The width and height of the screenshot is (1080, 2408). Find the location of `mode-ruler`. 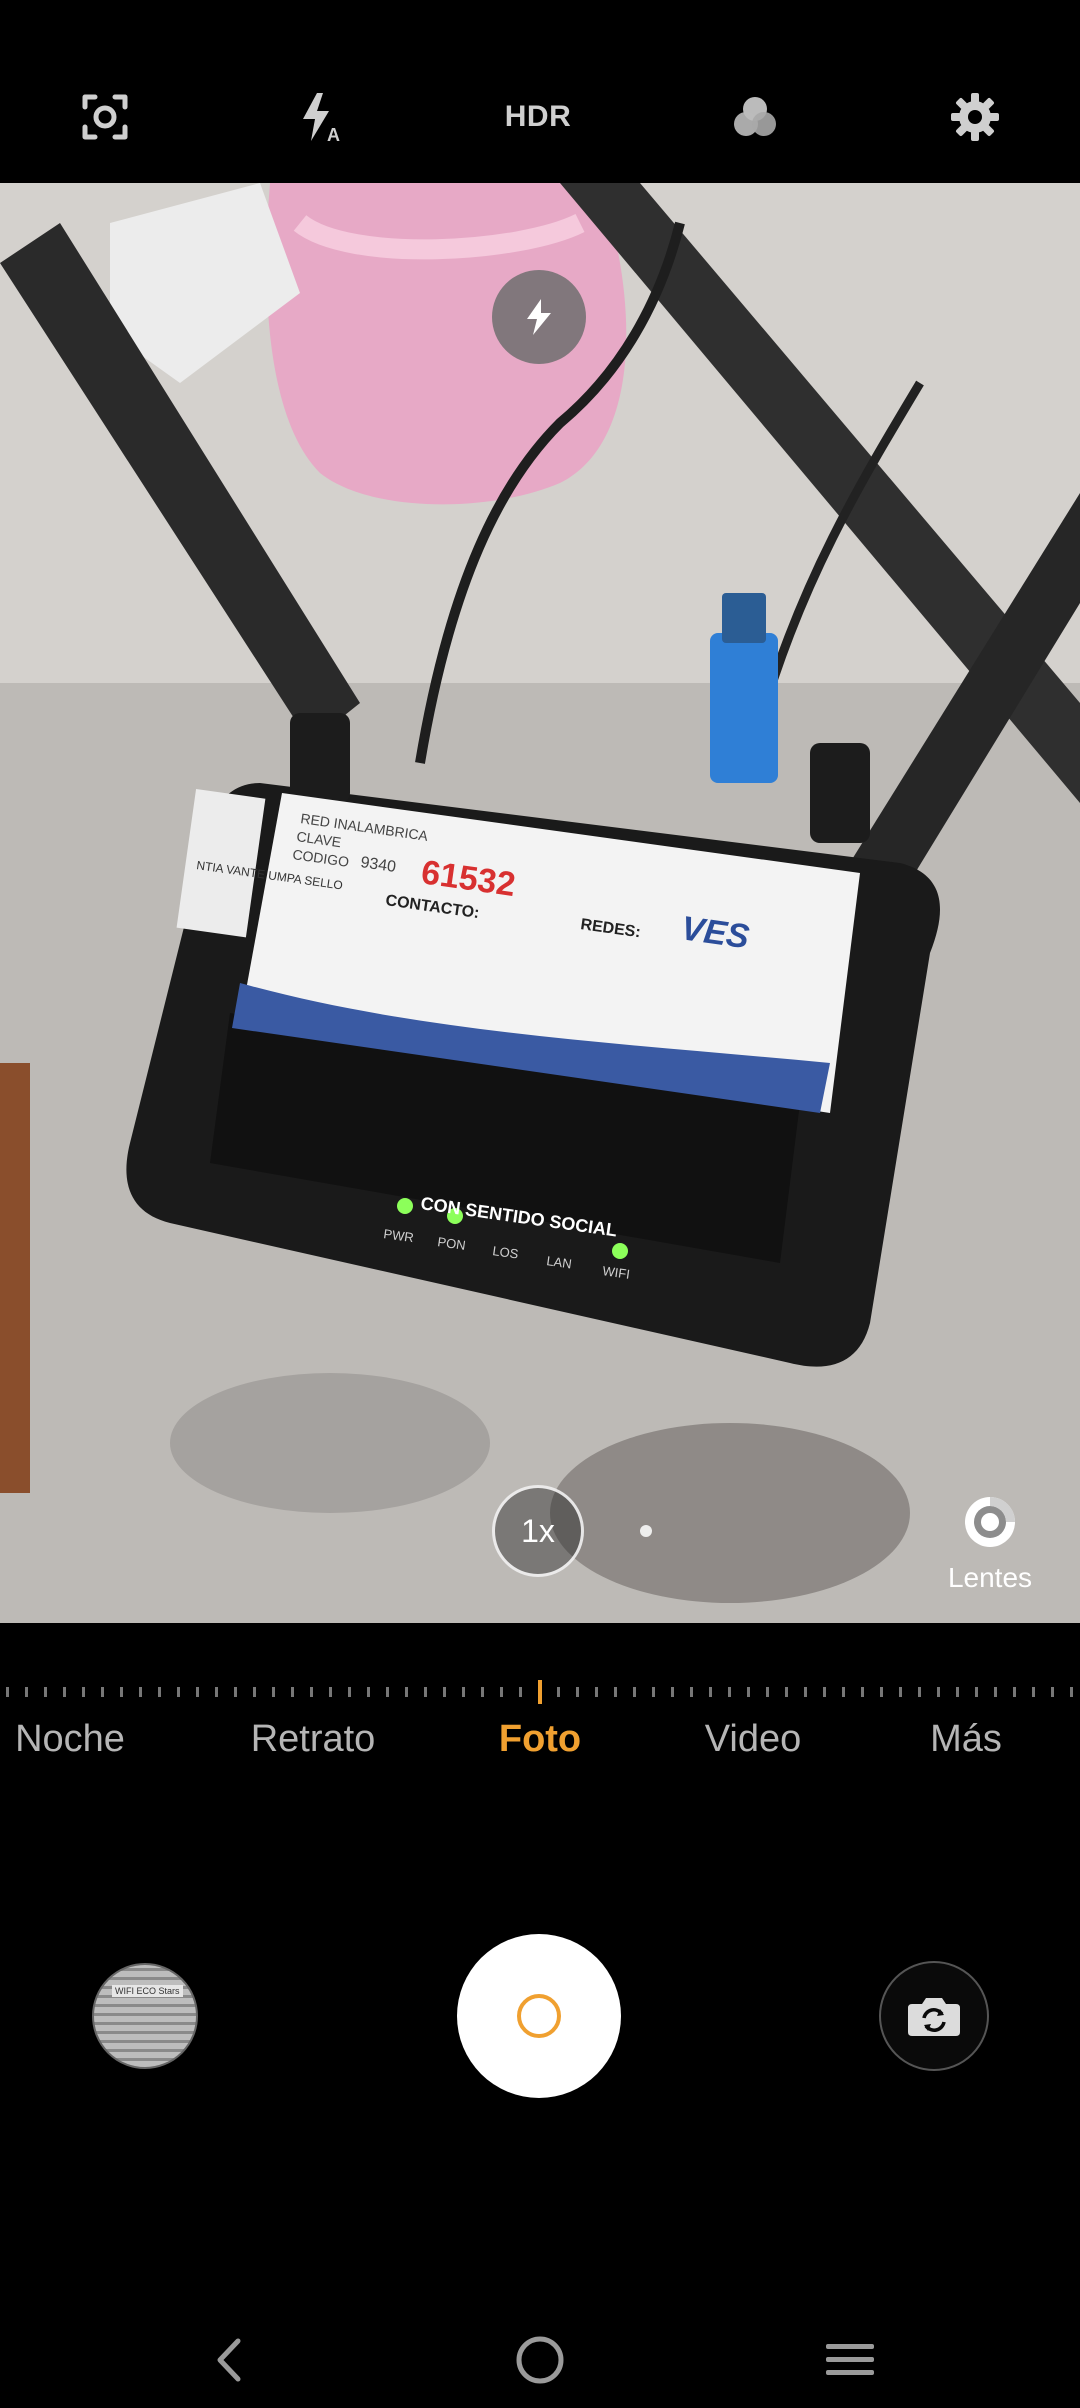

mode-ruler is located at coordinates (540, 1692).